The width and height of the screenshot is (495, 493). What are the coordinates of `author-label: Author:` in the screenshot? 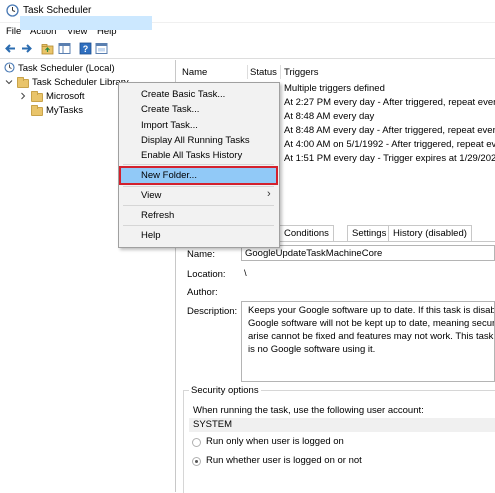 It's located at (202, 292).